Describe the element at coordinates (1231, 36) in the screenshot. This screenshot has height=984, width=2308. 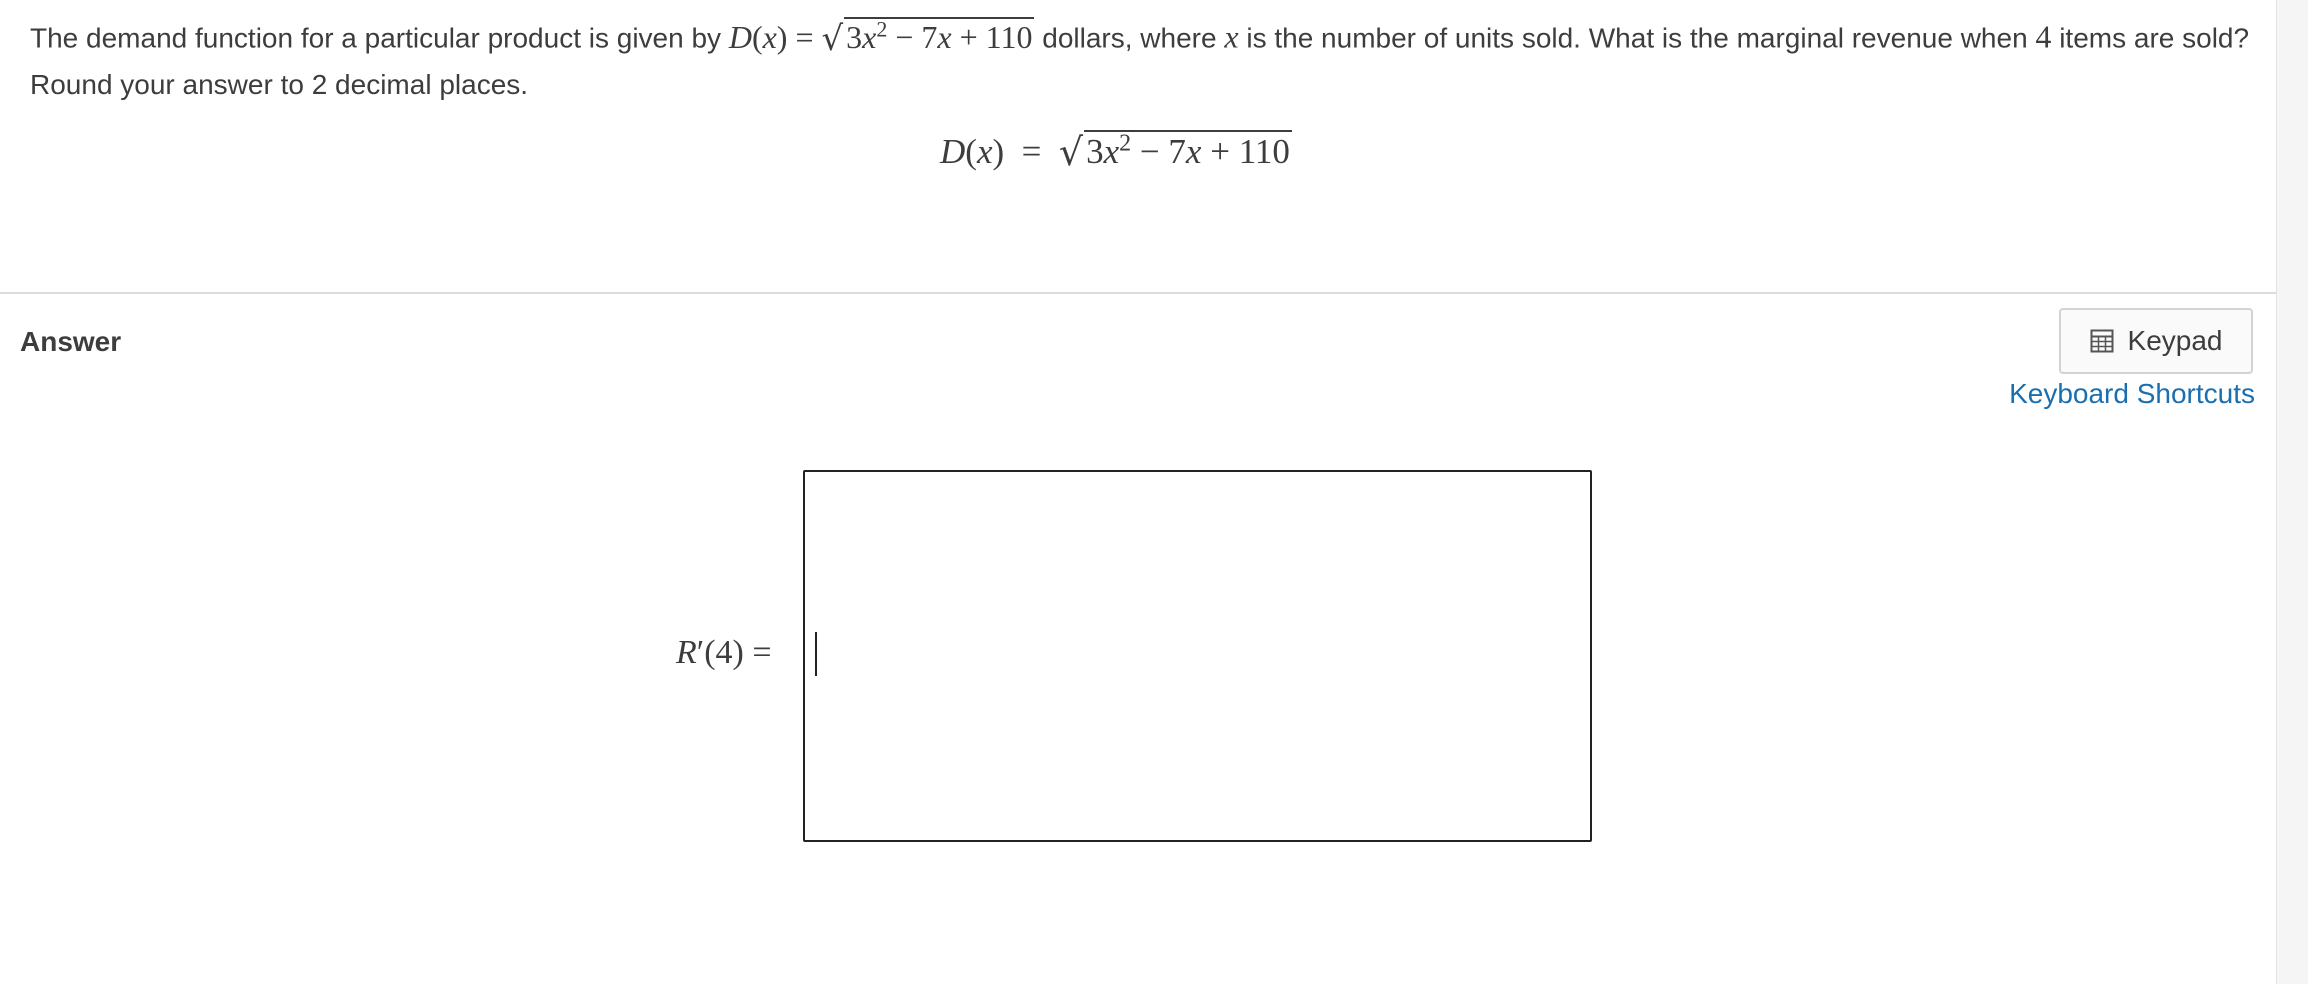
I see `question-var: x` at that location.